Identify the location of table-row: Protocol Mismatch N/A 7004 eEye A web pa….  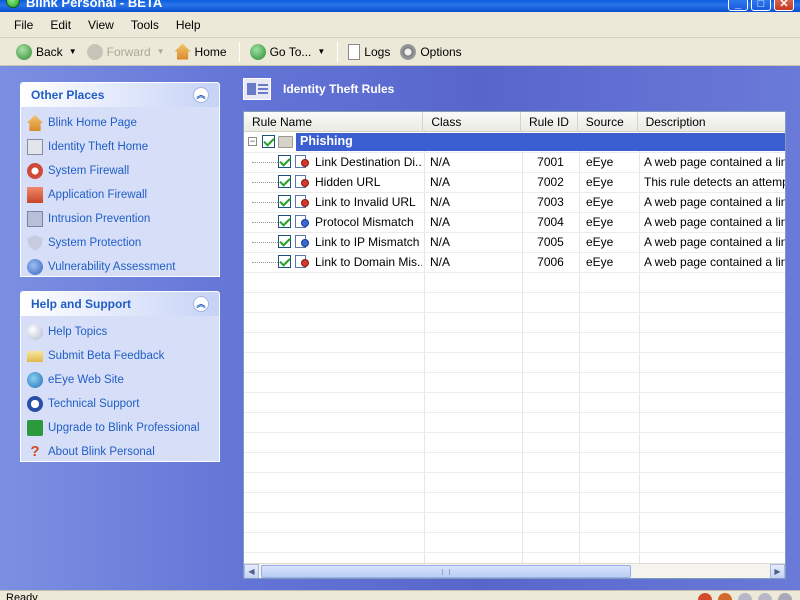
(514, 222).